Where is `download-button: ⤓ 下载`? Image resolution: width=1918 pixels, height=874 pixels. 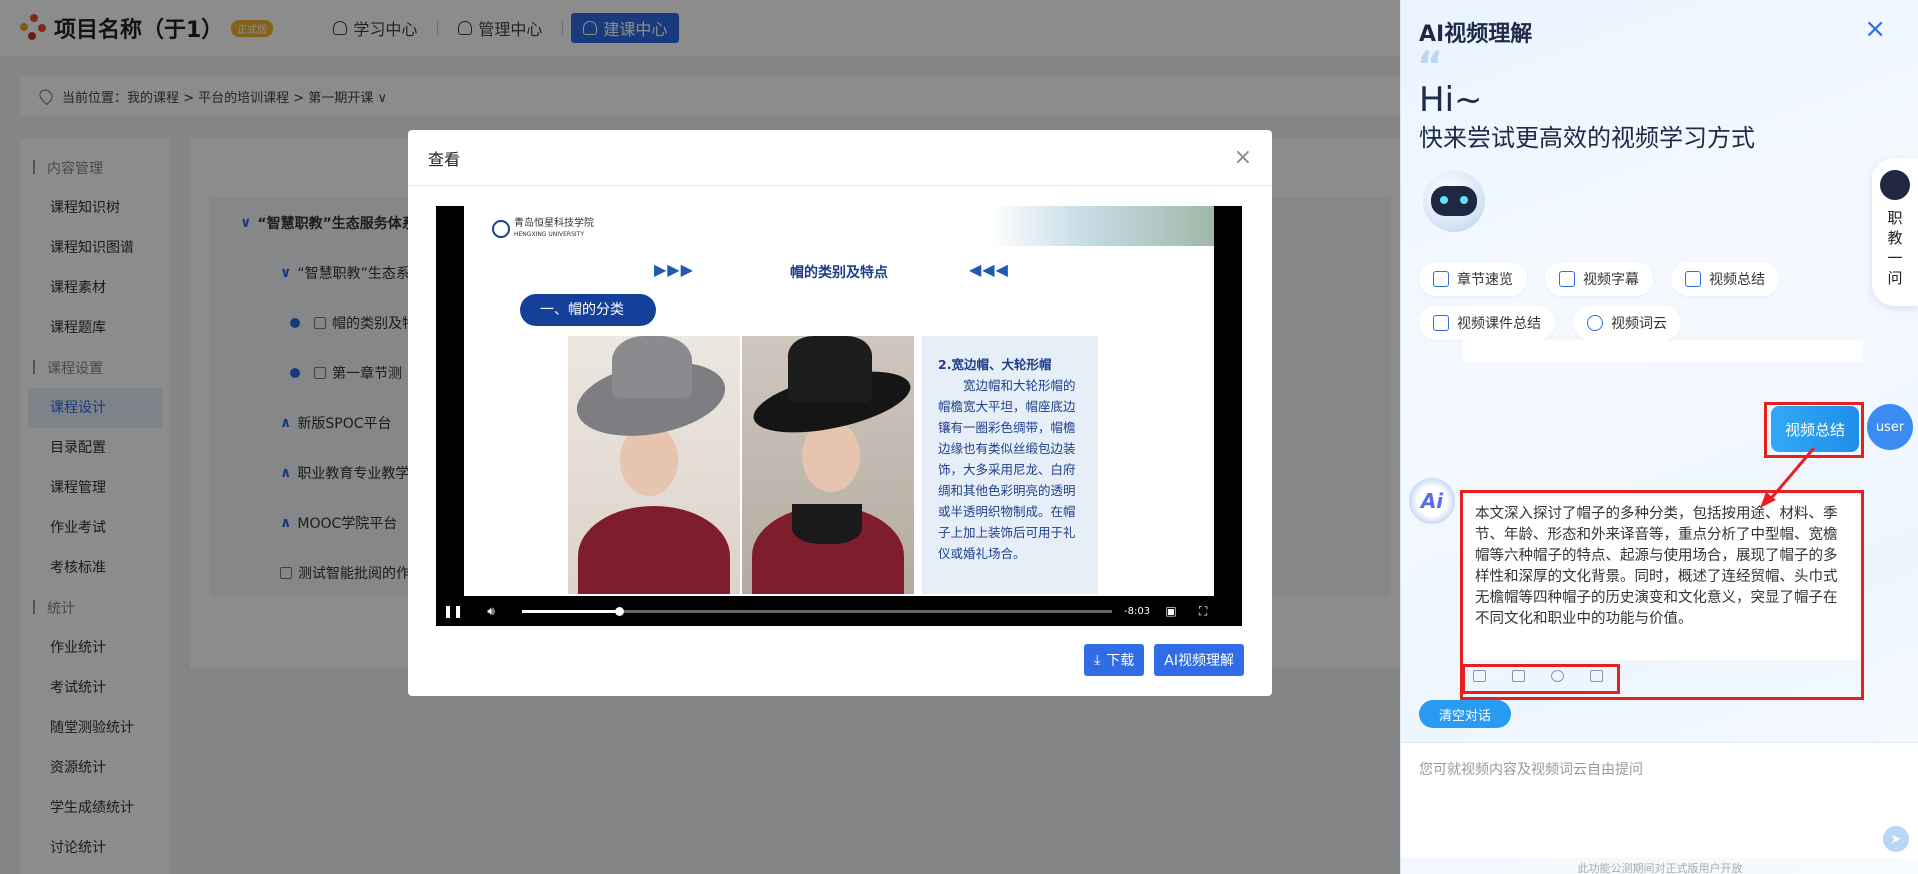 download-button: ⤓ 下载 is located at coordinates (1114, 660).